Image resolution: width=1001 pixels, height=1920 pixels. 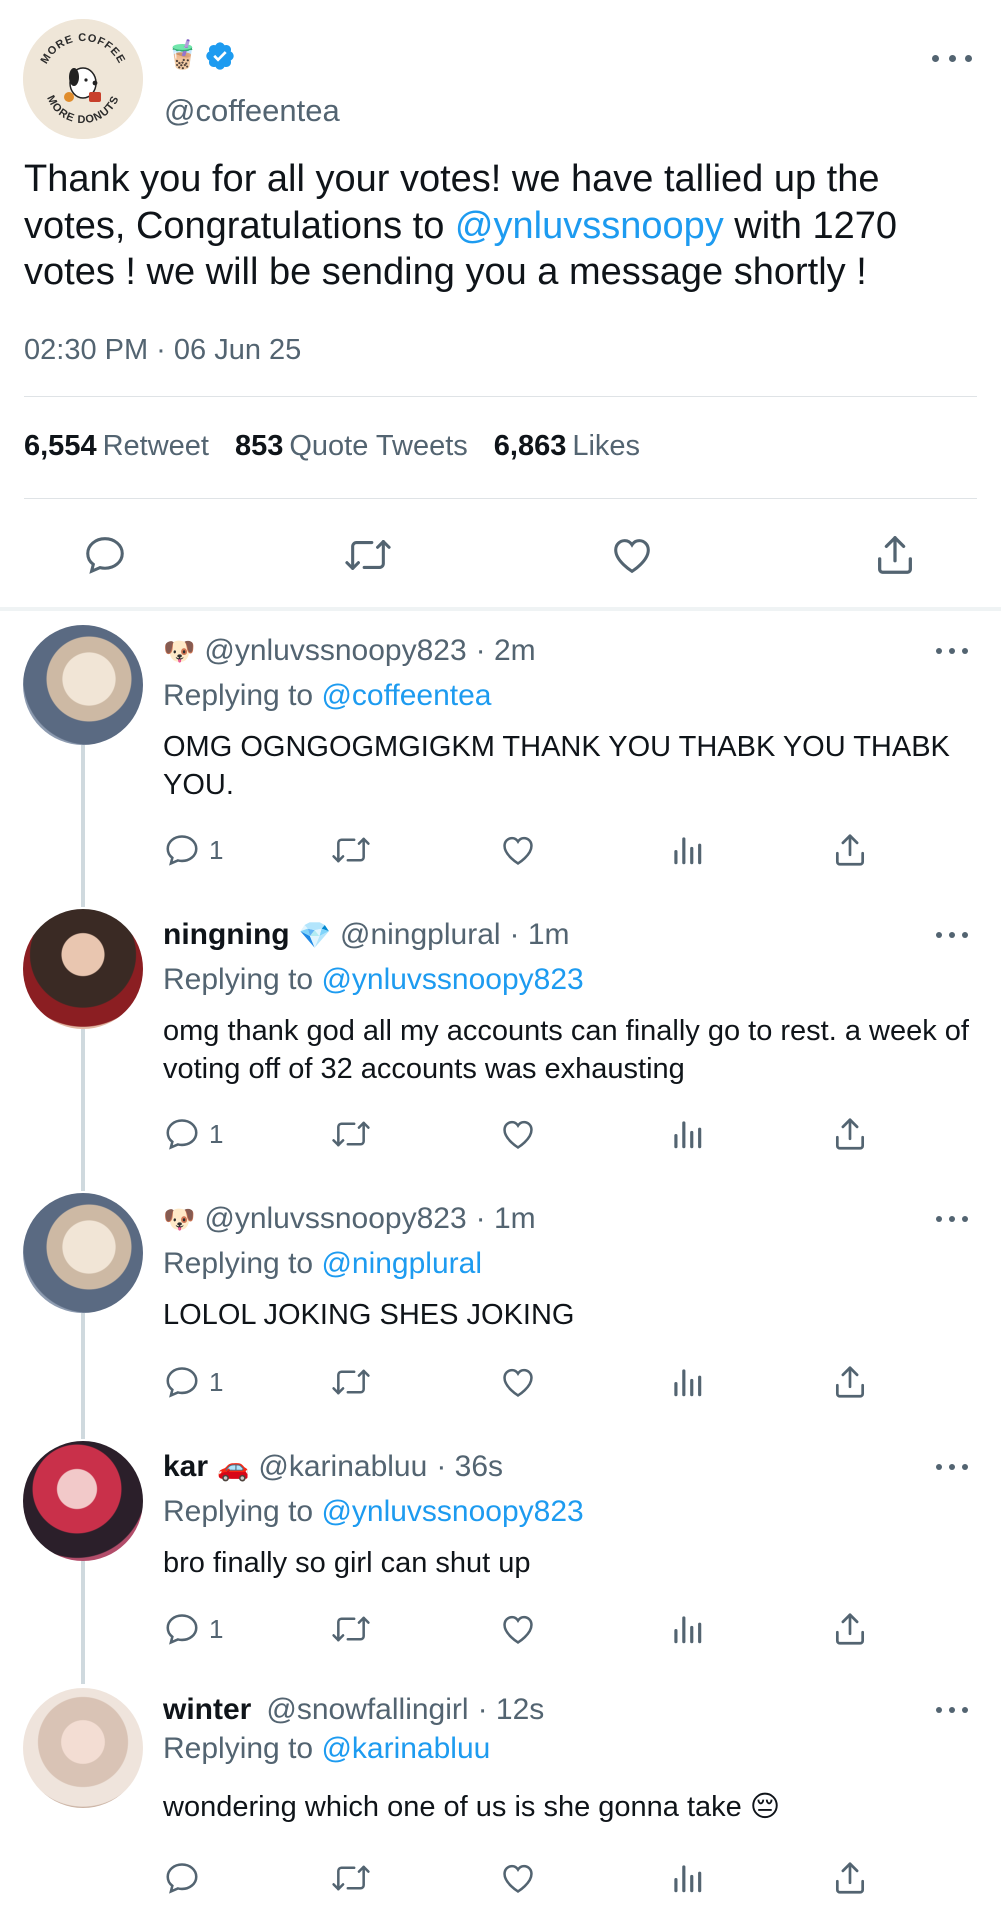 What do you see at coordinates (500, 609) in the screenshot?
I see `section-separator` at bounding box center [500, 609].